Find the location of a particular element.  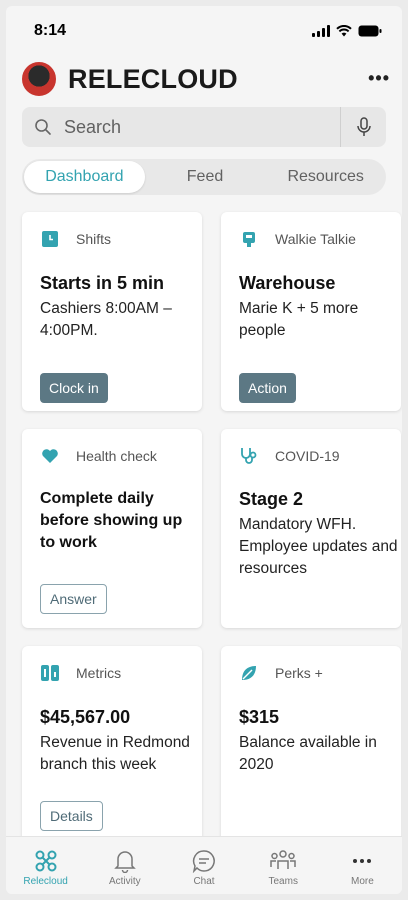

nav-activity: Activity is located at coordinates (124, 865).